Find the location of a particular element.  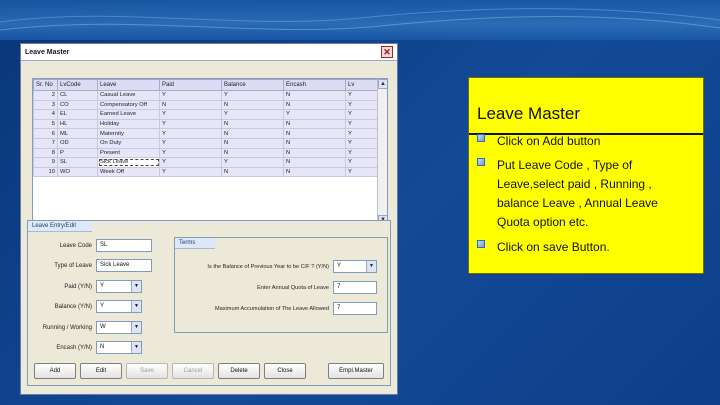

cell-lvcode: CO is located at coordinates (77, 105).